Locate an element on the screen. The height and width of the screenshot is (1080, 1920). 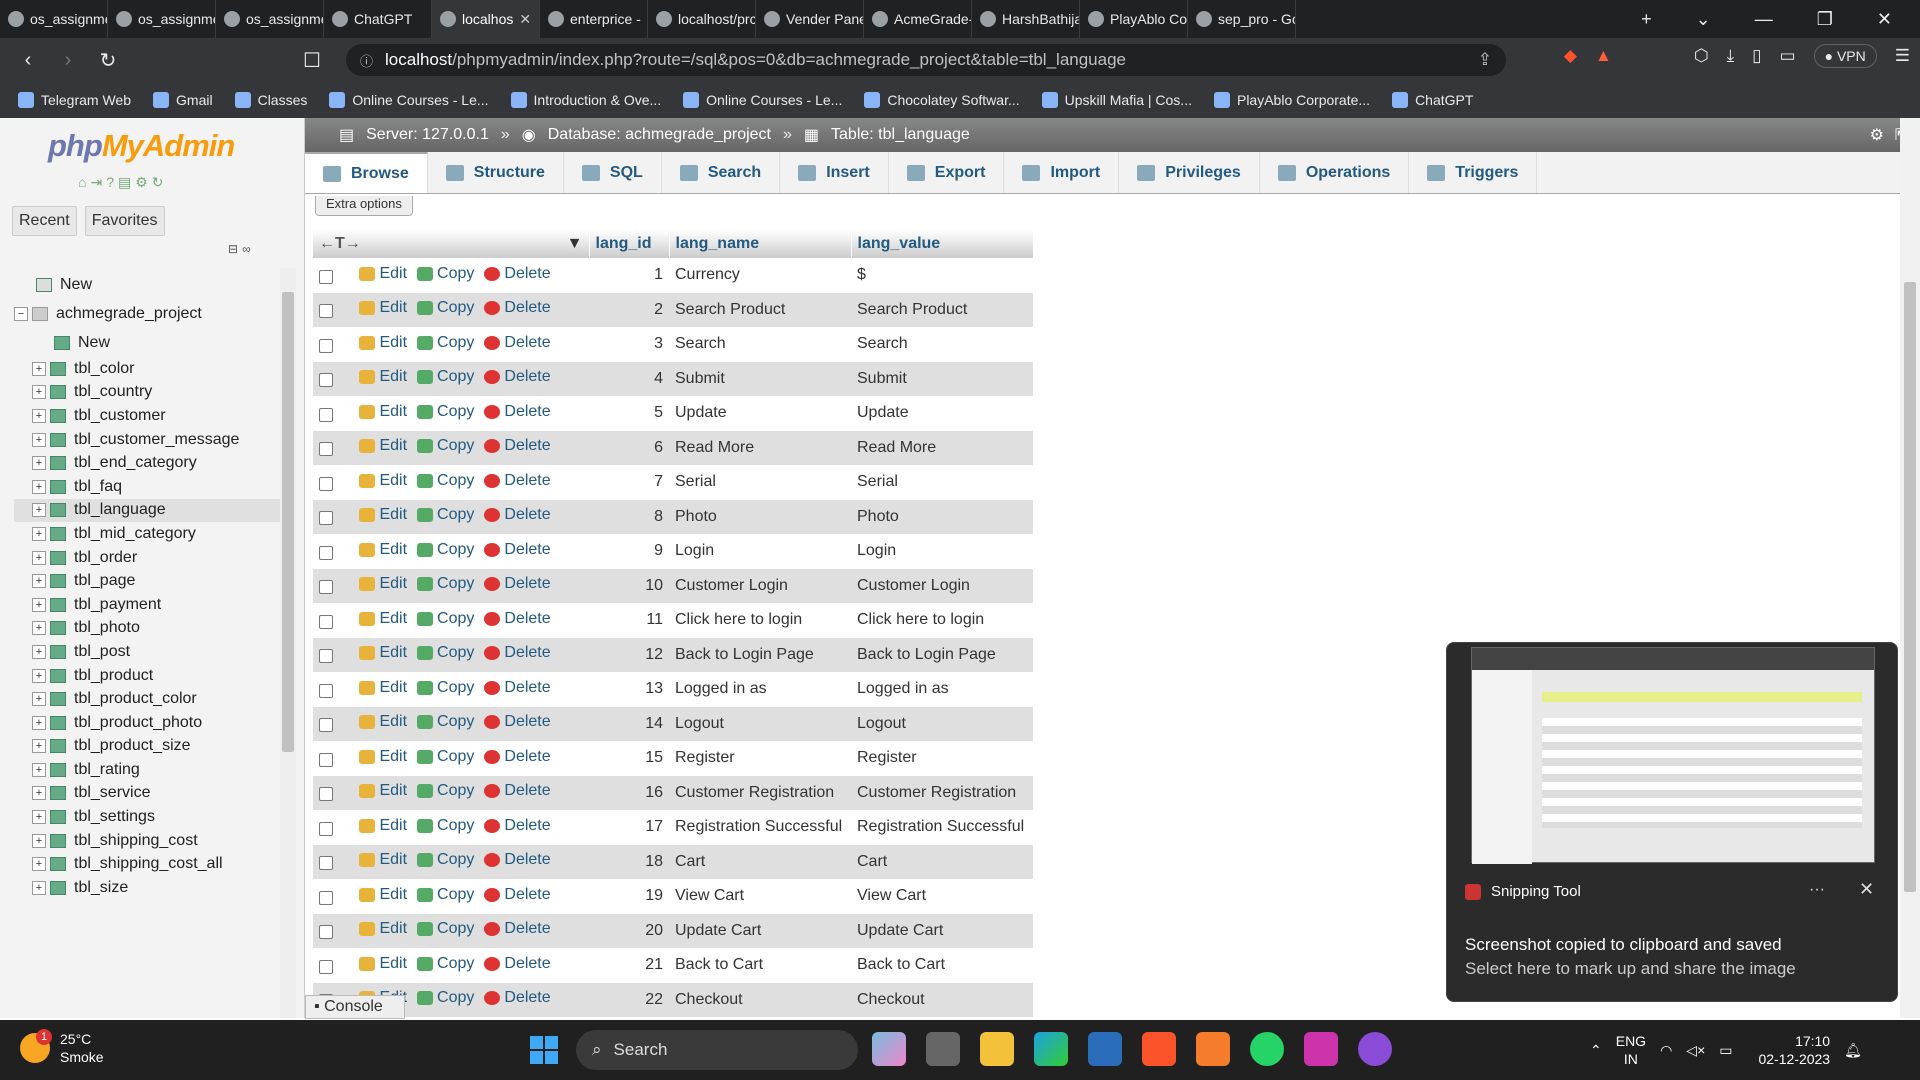
cell-lang-value: View Cart is located at coordinates (942, 896).